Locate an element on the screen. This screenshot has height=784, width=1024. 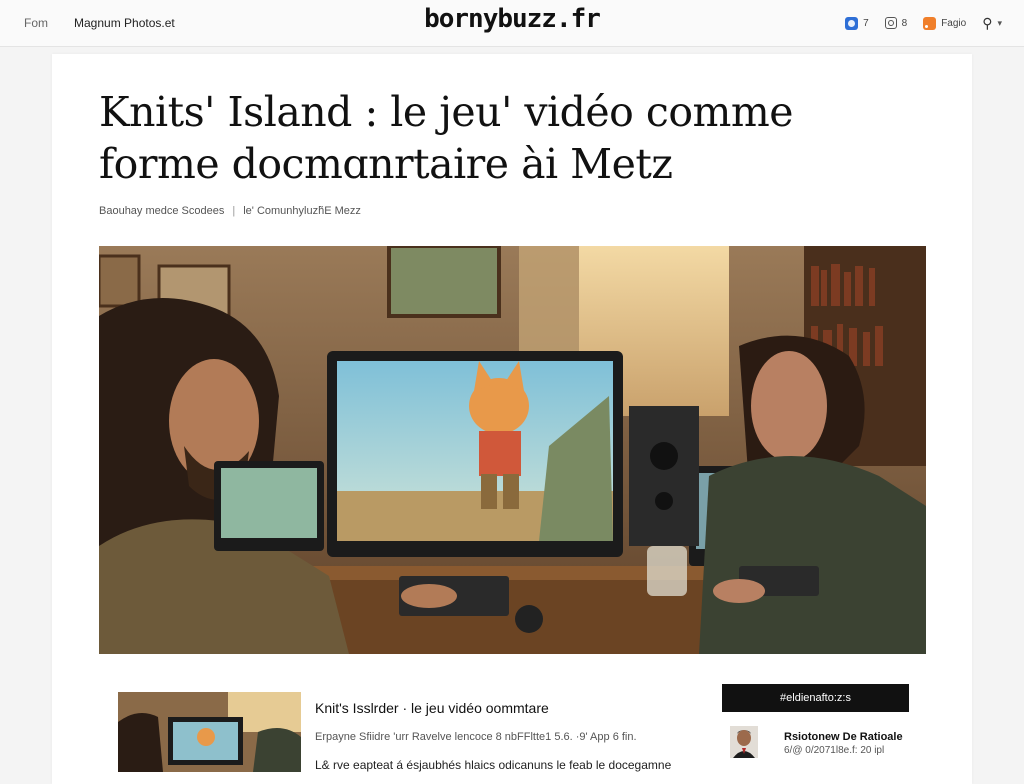
instagram-count: 8 is located at coordinates (904, 23).